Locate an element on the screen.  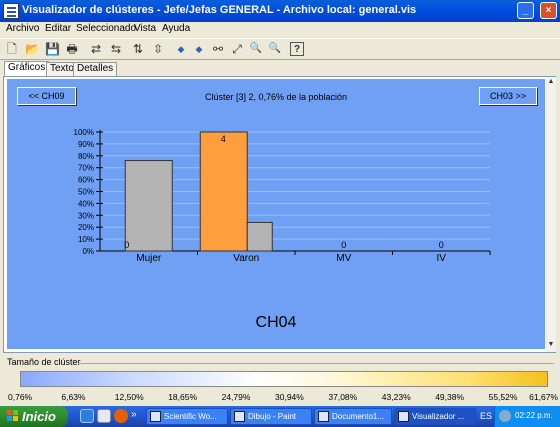
outlook-icon is located at coordinates (104, 416).